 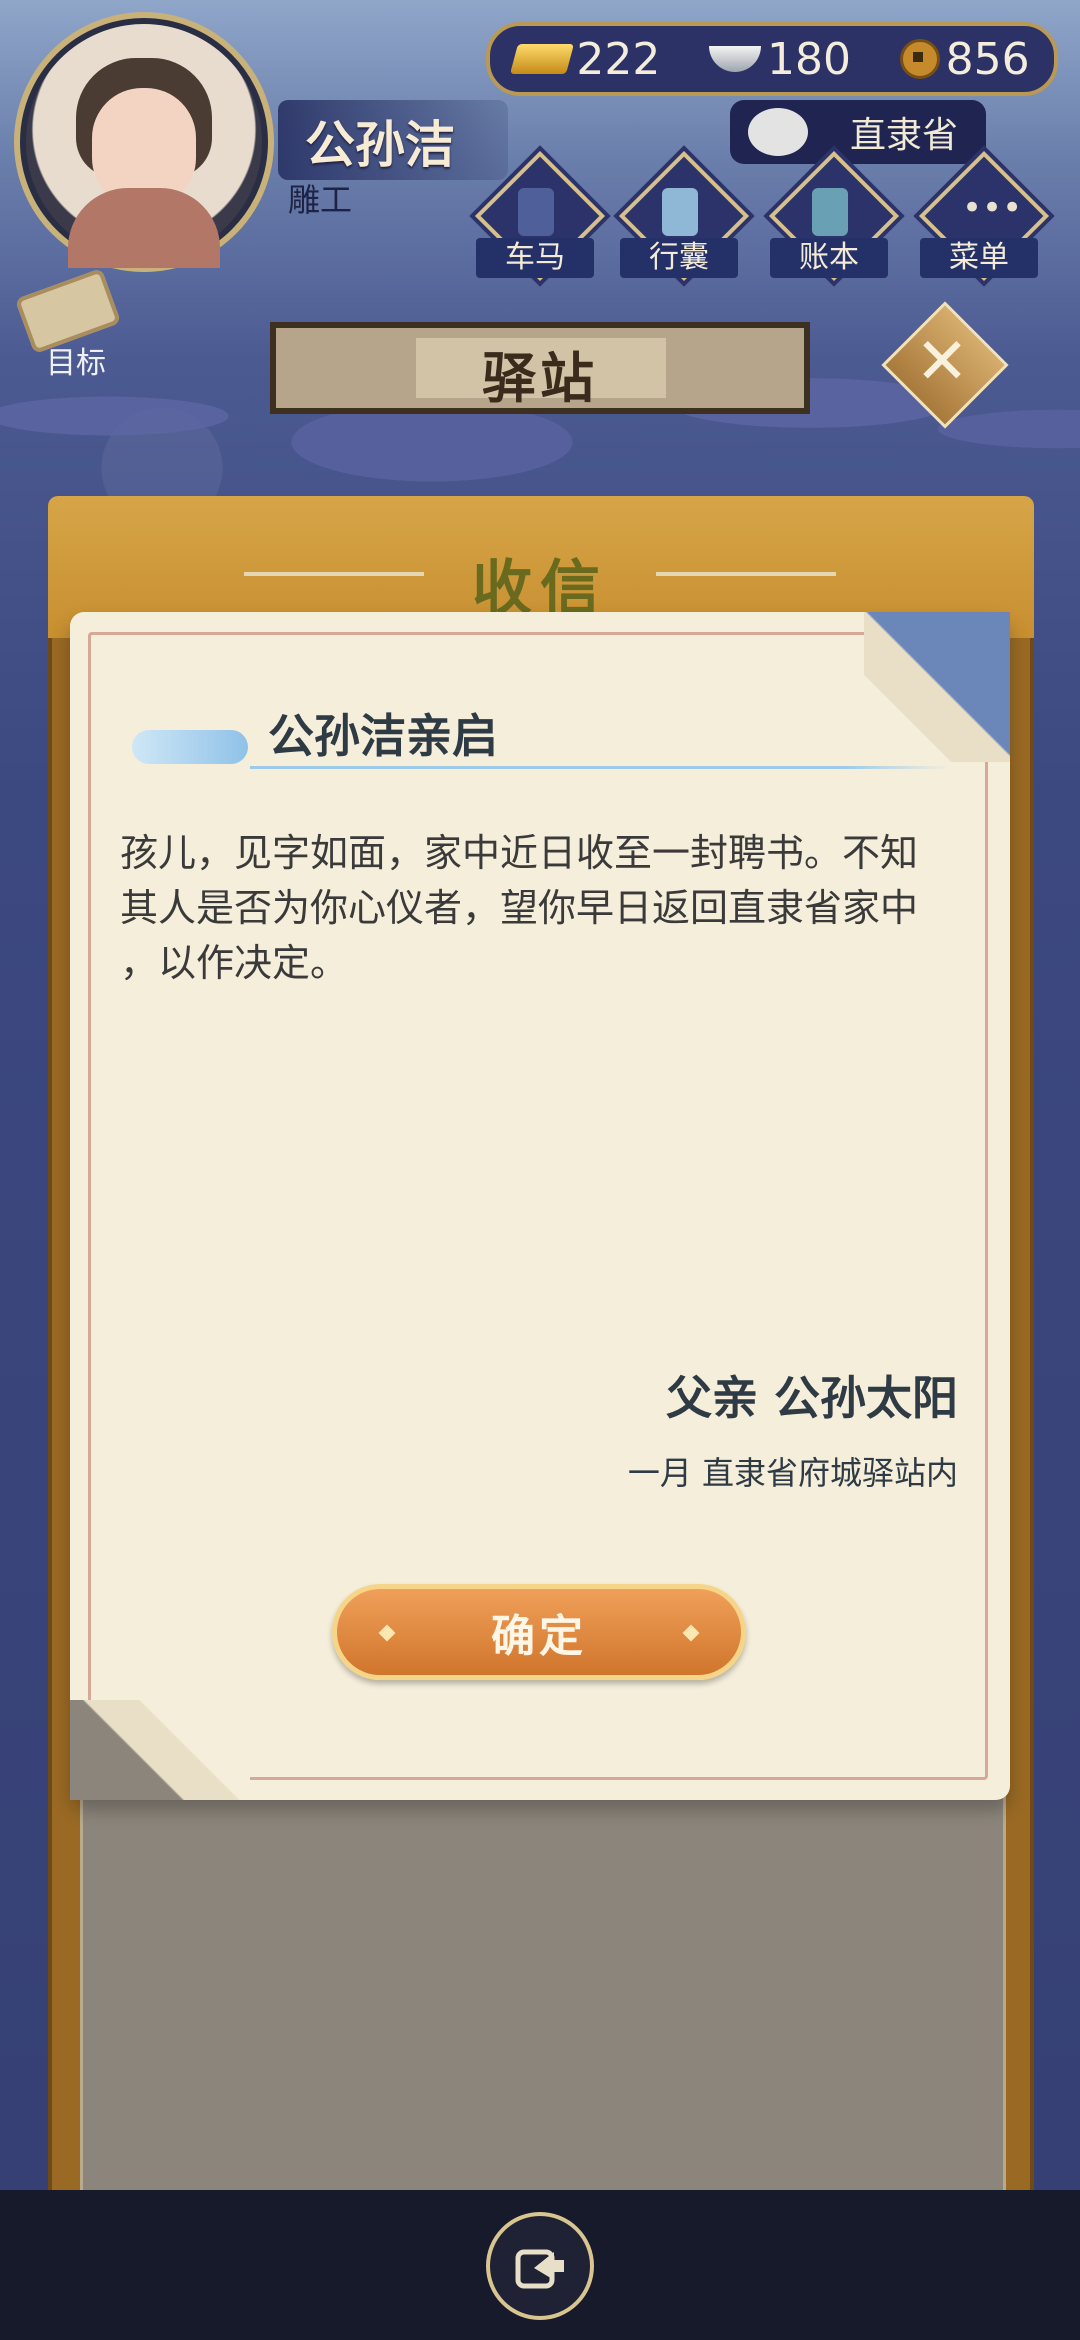 I want to click on location-label: 直隶省, so click(x=903, y=135).